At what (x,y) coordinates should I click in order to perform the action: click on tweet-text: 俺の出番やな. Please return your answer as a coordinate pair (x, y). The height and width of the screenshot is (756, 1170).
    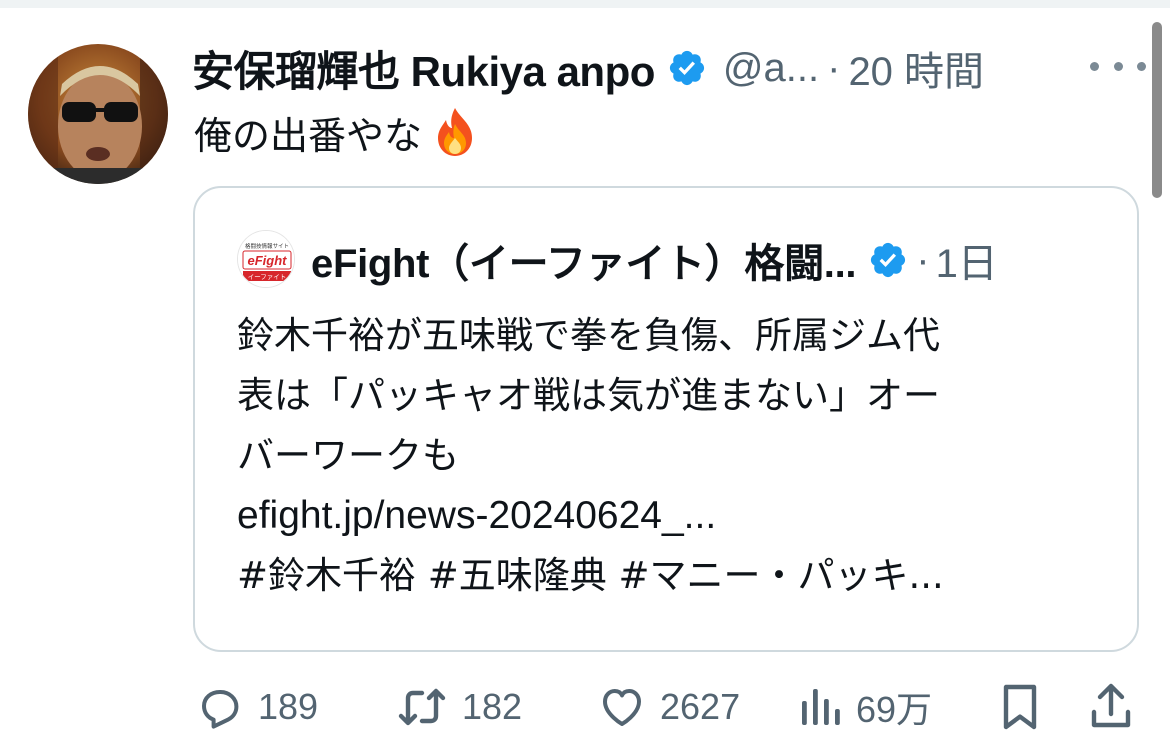
    Looking at the image, I should click on (337, 132).